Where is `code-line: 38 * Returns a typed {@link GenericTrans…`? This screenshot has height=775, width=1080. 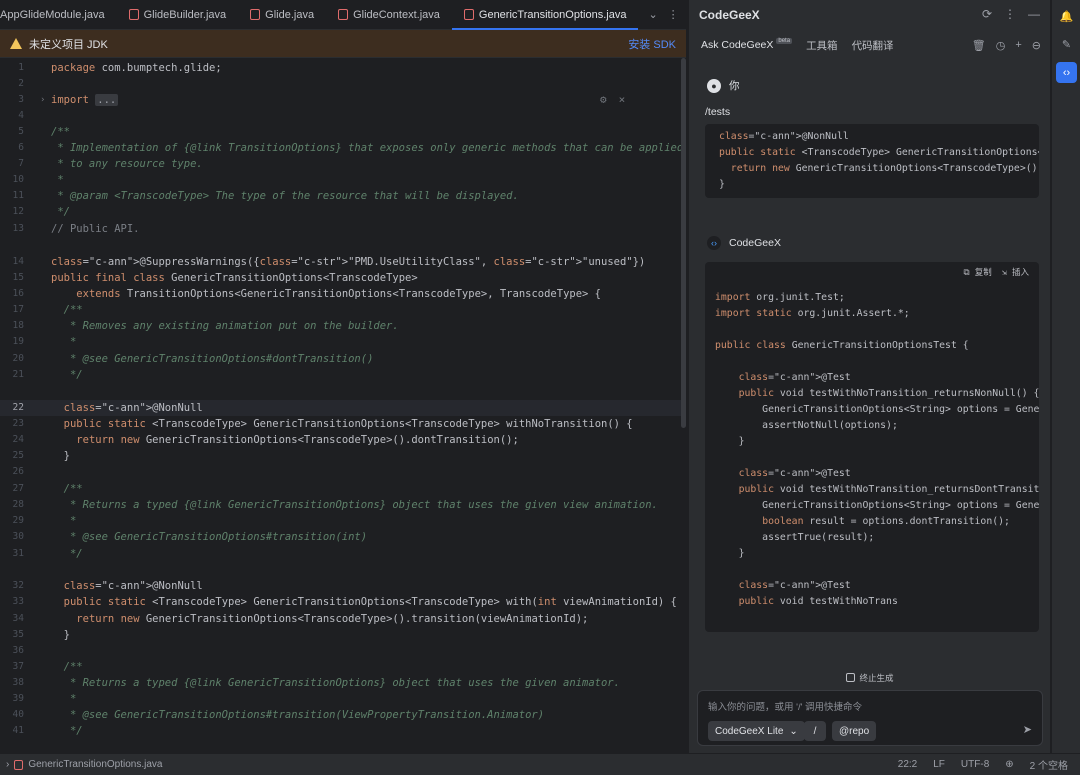 code-line: 38 * Returns a typed {@link GenericTrans… is located at coordinates (343, 683).